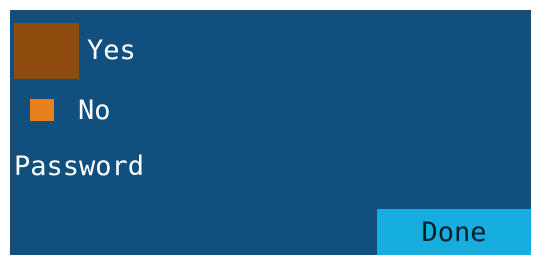 The height and width of the screenshot is (262, 543). What do you see at coordinates (70, 110) in the screenshot?
I see `option-no: No` at bounding box center [70, 110].